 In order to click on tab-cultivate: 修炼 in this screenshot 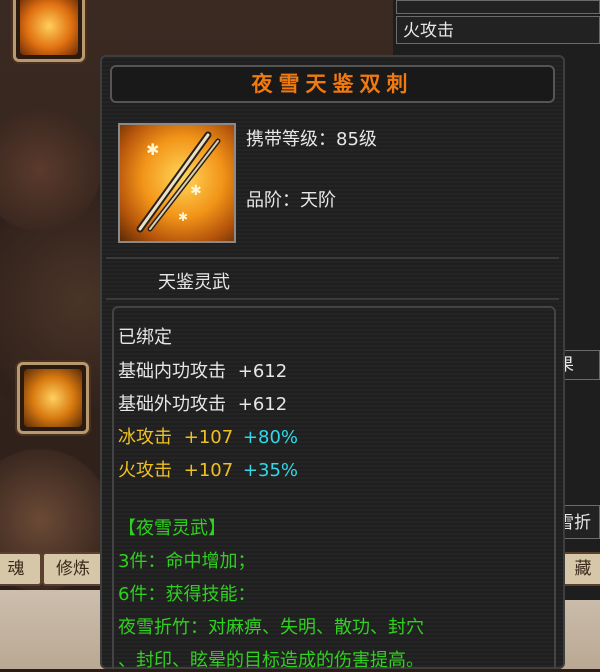, I will do `click(73, 569)`.